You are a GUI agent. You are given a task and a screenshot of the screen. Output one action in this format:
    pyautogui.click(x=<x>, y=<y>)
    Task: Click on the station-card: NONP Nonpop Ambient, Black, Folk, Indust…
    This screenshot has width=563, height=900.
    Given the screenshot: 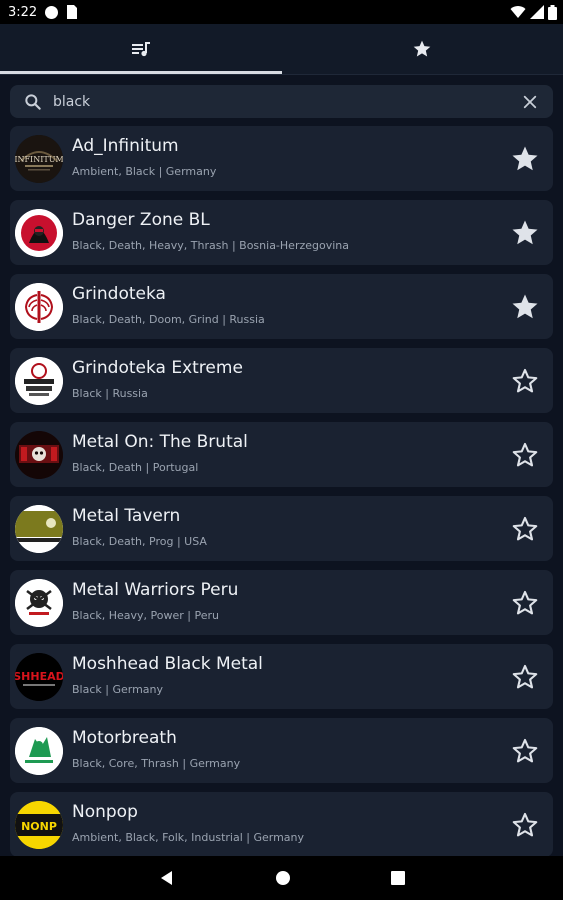 What is the action you would take?
    pyautogui.click(x=281, y=824)
    